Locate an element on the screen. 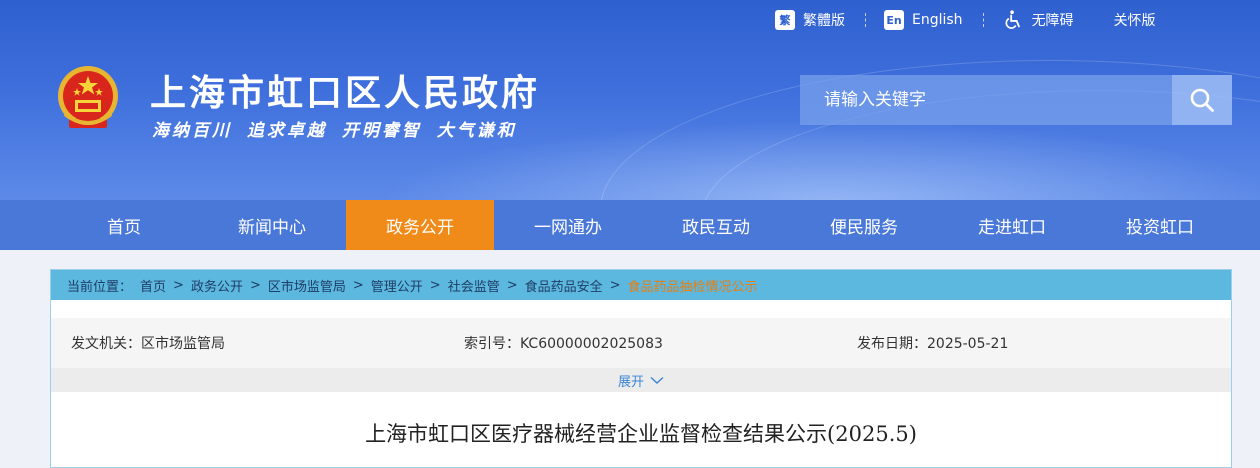  expand-toggle: 展开 is located at coordinates (641, 380).